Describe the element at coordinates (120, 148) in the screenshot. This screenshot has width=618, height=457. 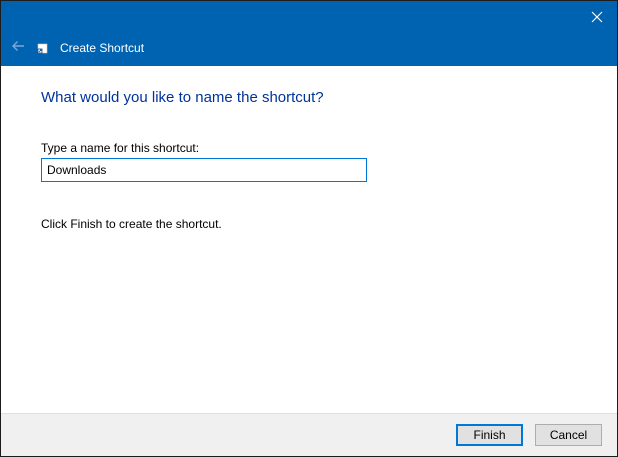
I see `name-field-label: Type a name for this shortcut:` at that location.